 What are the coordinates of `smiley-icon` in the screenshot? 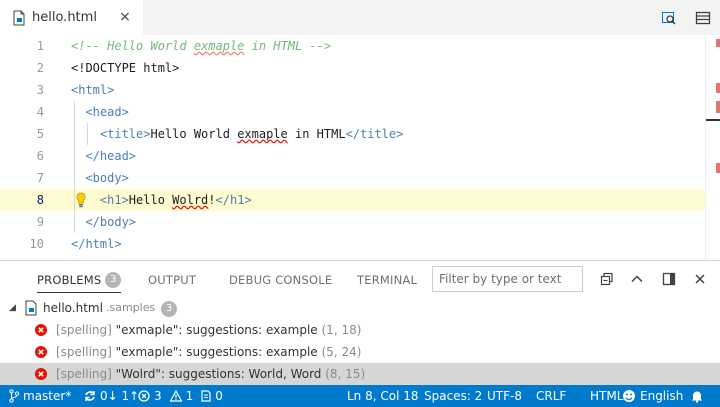 It's located at (629, 396).